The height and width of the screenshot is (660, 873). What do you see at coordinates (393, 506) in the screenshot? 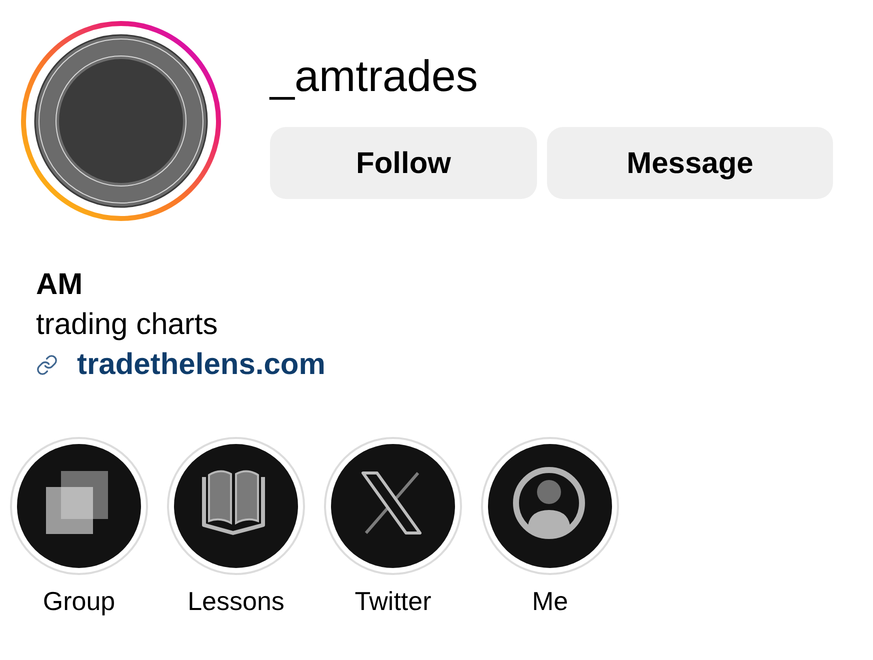
I see `x-logo-icon` at bounding box center [393, 506].